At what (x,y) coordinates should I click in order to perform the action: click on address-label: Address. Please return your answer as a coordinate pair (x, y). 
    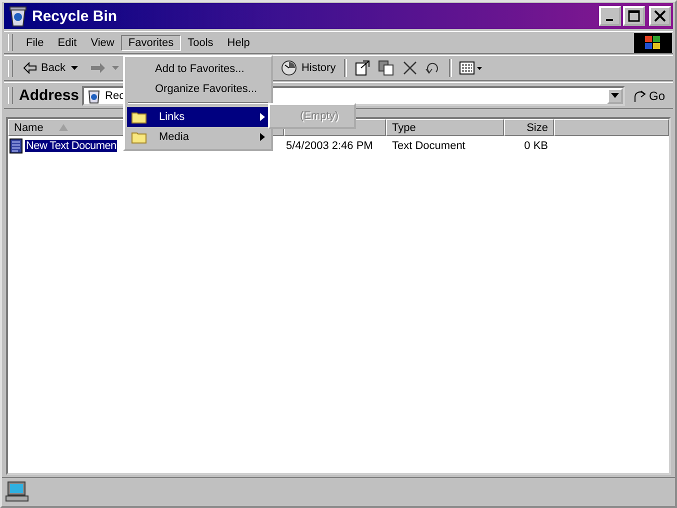
    Looking at the image, I should click on (49, 95).